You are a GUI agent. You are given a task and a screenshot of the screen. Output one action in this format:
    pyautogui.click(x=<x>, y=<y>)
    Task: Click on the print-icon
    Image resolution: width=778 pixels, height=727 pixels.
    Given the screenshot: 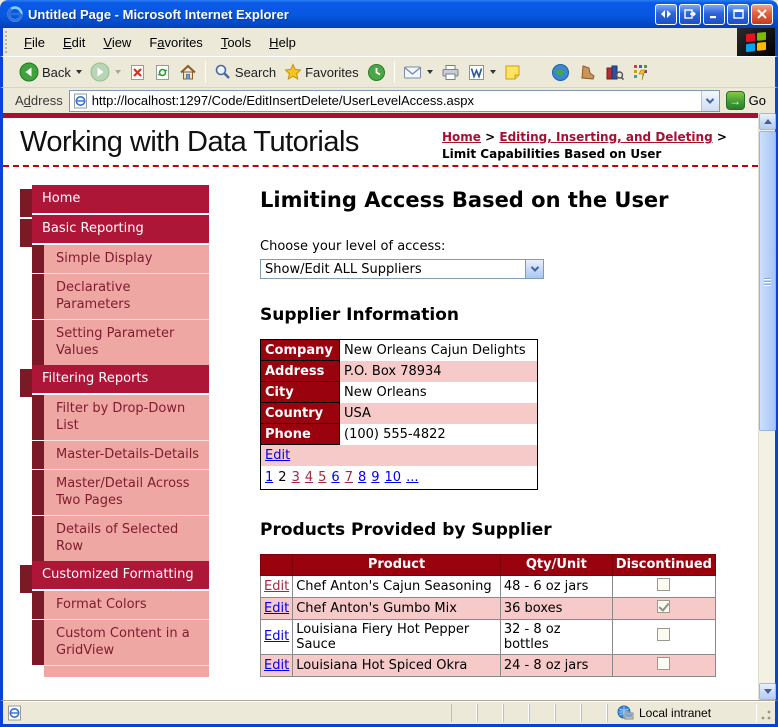 What is the action you would take?
    pyautogui.click(x=450, y=72)
    